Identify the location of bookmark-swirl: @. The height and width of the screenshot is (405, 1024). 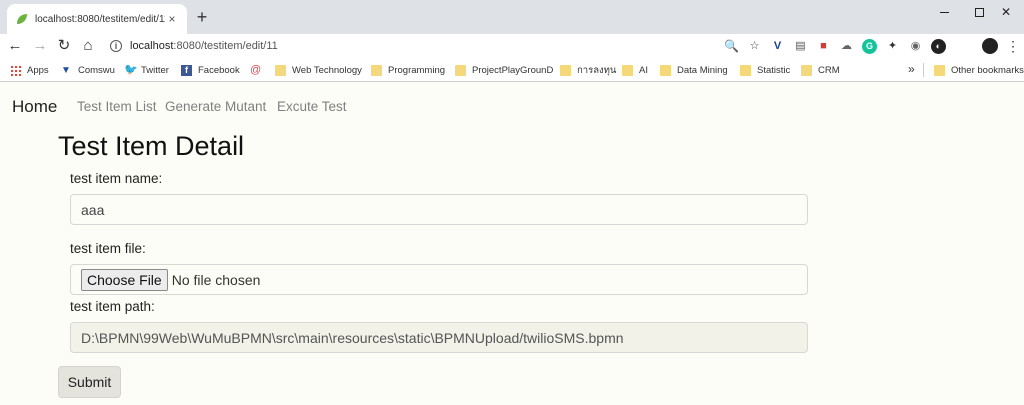
(258, 70).